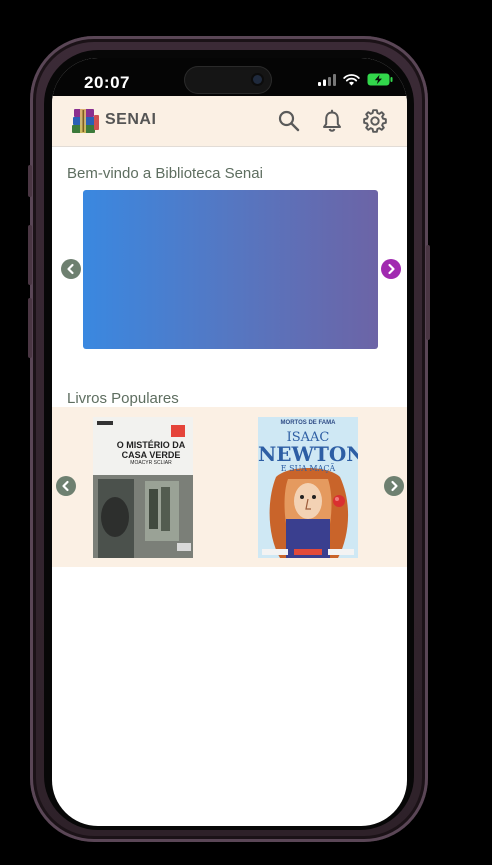  What do you see at coordinates (151, 463) in the screenshot?
I see `book-cover-author: MOACYR SCLIAR` at bounding box center [151, 463].